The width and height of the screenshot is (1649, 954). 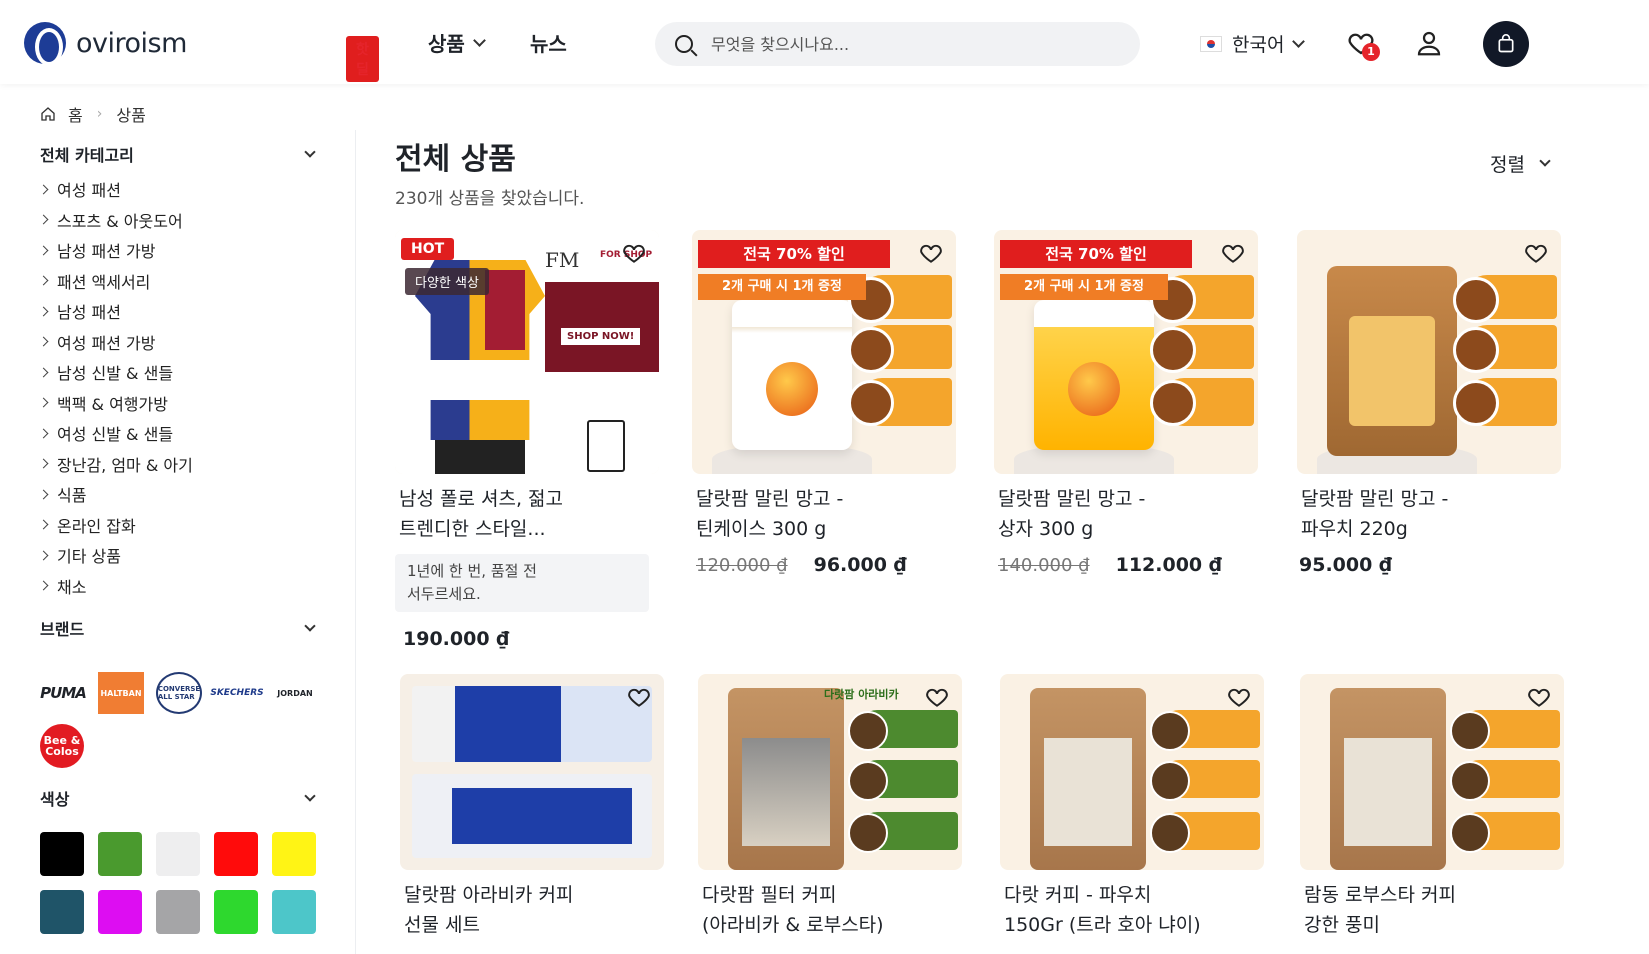 What do you see at coordinates (295, 693) in the screenshot?
I see `brand-jordan-logo: JORDAN` at bounding box center [295, 693].